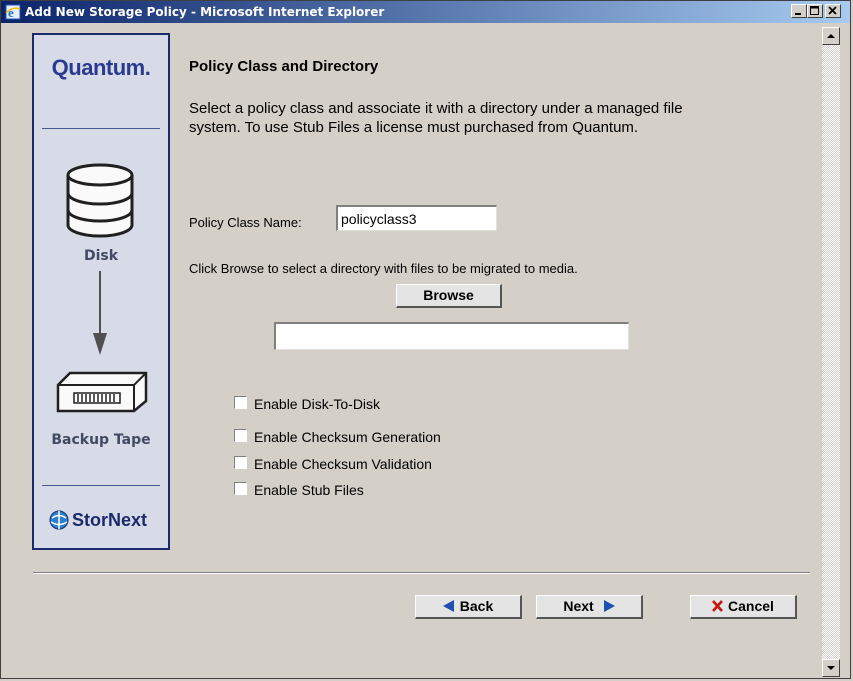 This screenshot has height=681, width=853. Describe the element at coordinates (476, 606) in the screenshot. I see `back-button-label: Back` at that location.